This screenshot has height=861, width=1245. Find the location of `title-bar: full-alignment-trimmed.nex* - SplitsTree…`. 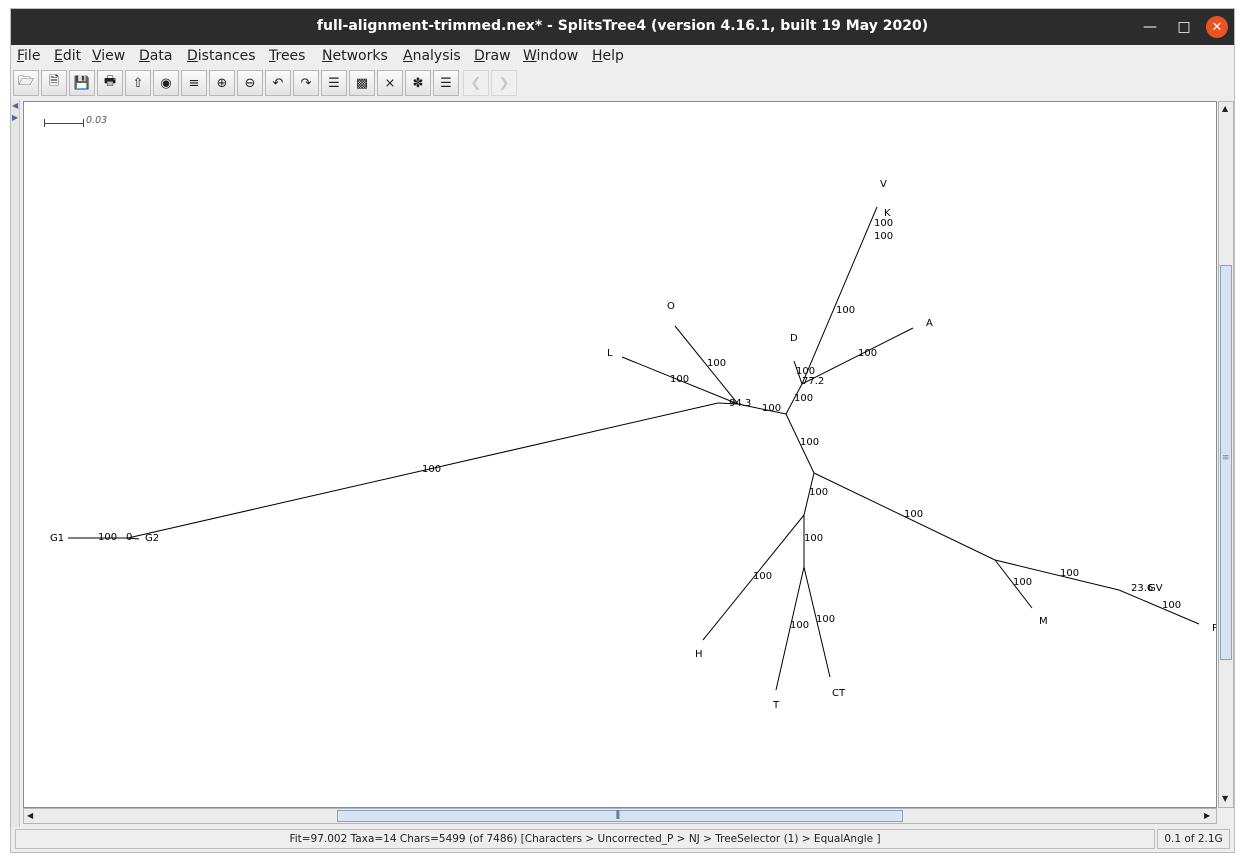

title-bar: full-alignment-trimmed.nex* - SplitsTree… is located at coordinates (622, 27).